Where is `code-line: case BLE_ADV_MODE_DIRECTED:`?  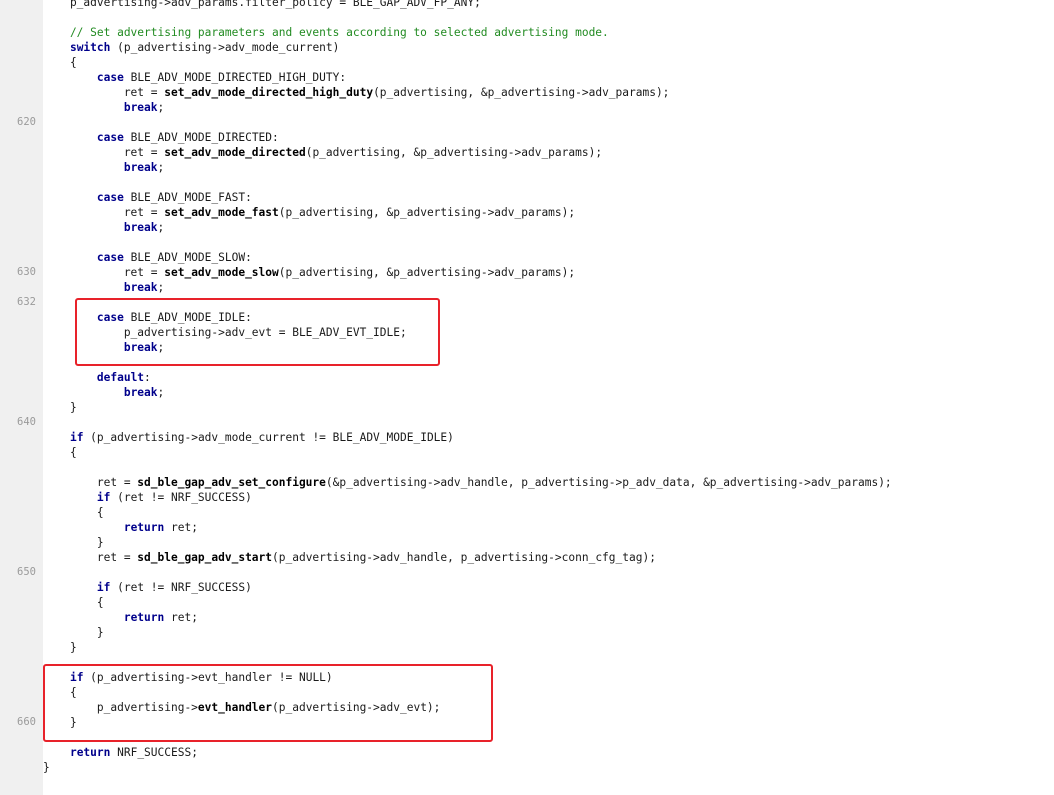 code-line: case BLE_ADV_MODE_DIRECTED: is located at coordinates (161, 137).